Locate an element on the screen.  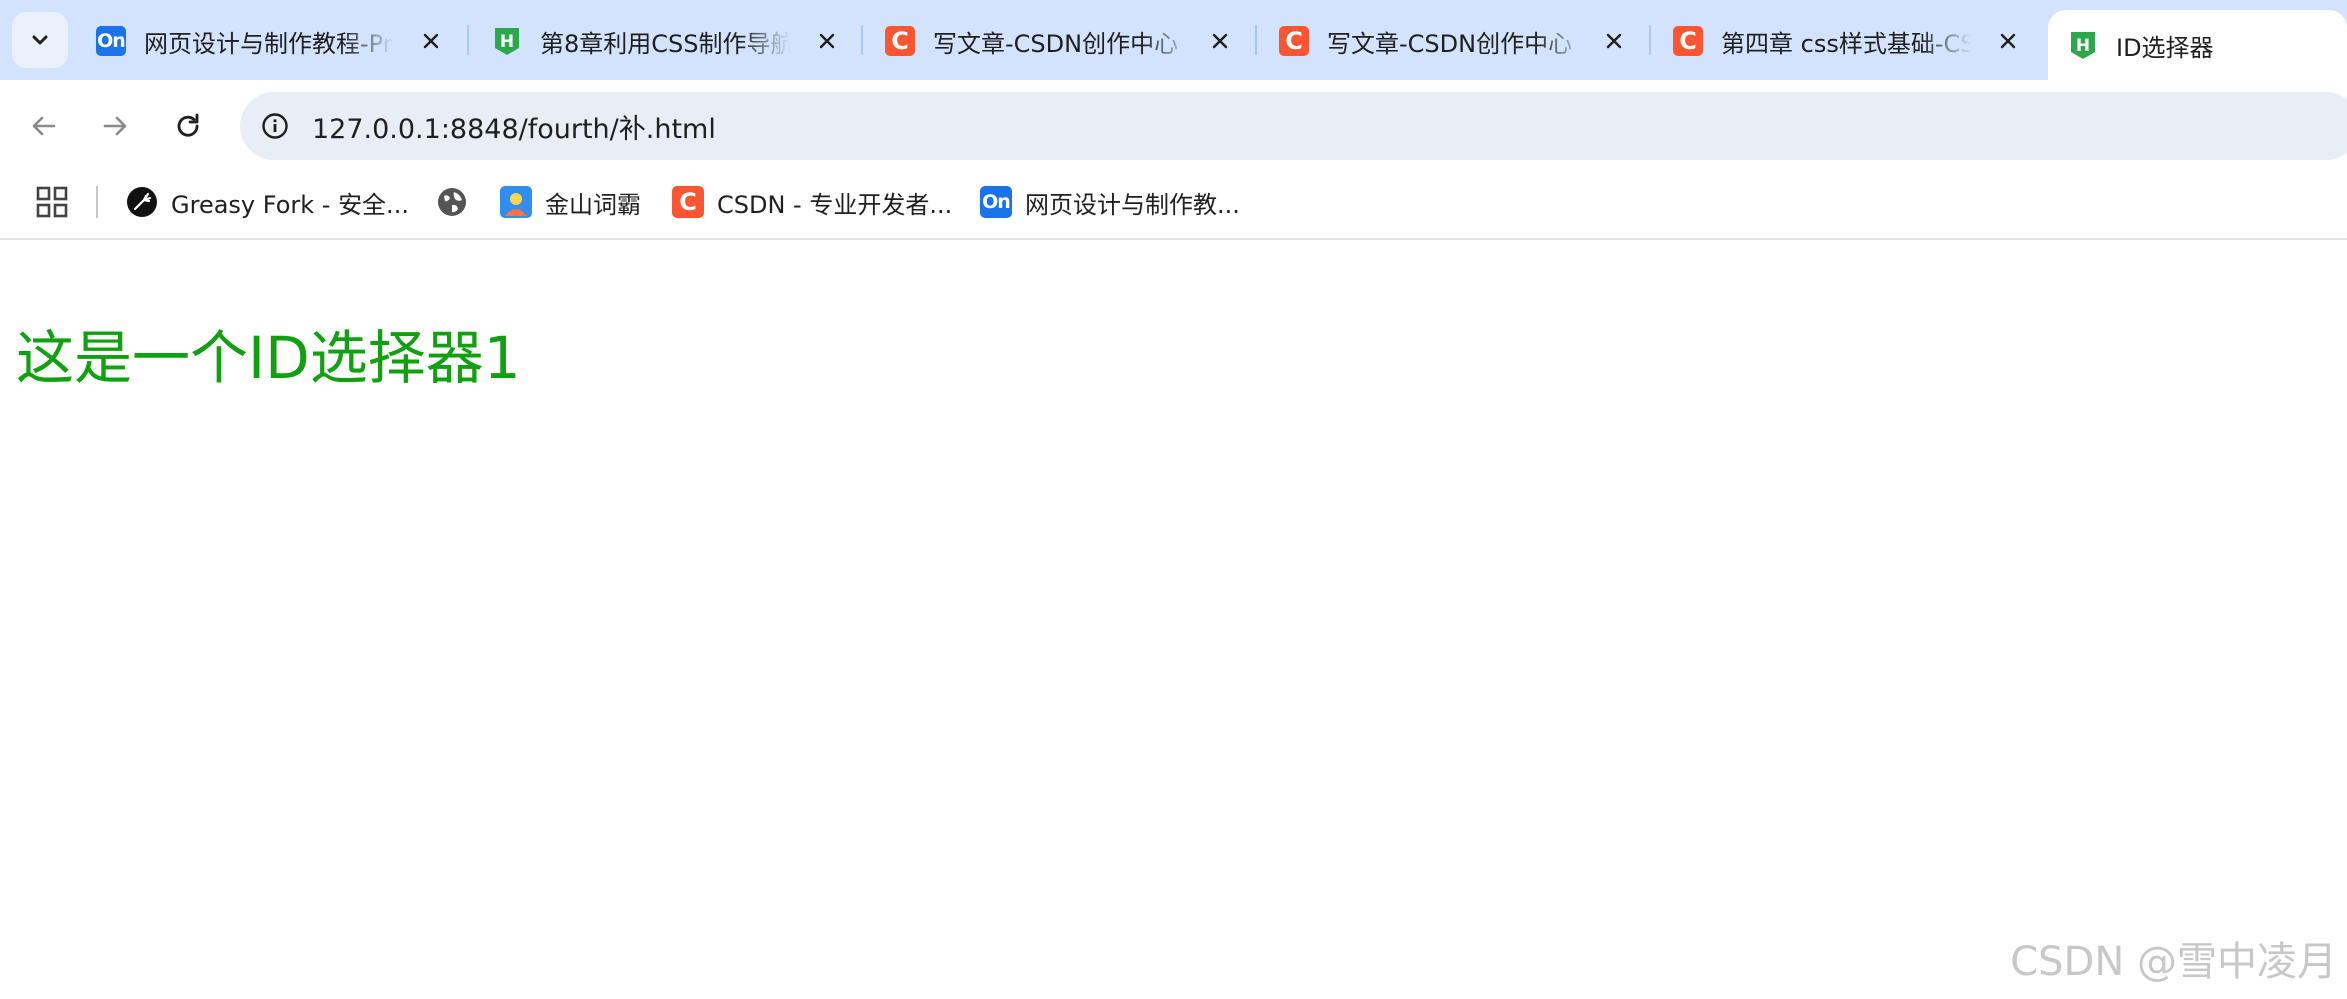
greasy-fork-icon is located at coordinates (142, 202).